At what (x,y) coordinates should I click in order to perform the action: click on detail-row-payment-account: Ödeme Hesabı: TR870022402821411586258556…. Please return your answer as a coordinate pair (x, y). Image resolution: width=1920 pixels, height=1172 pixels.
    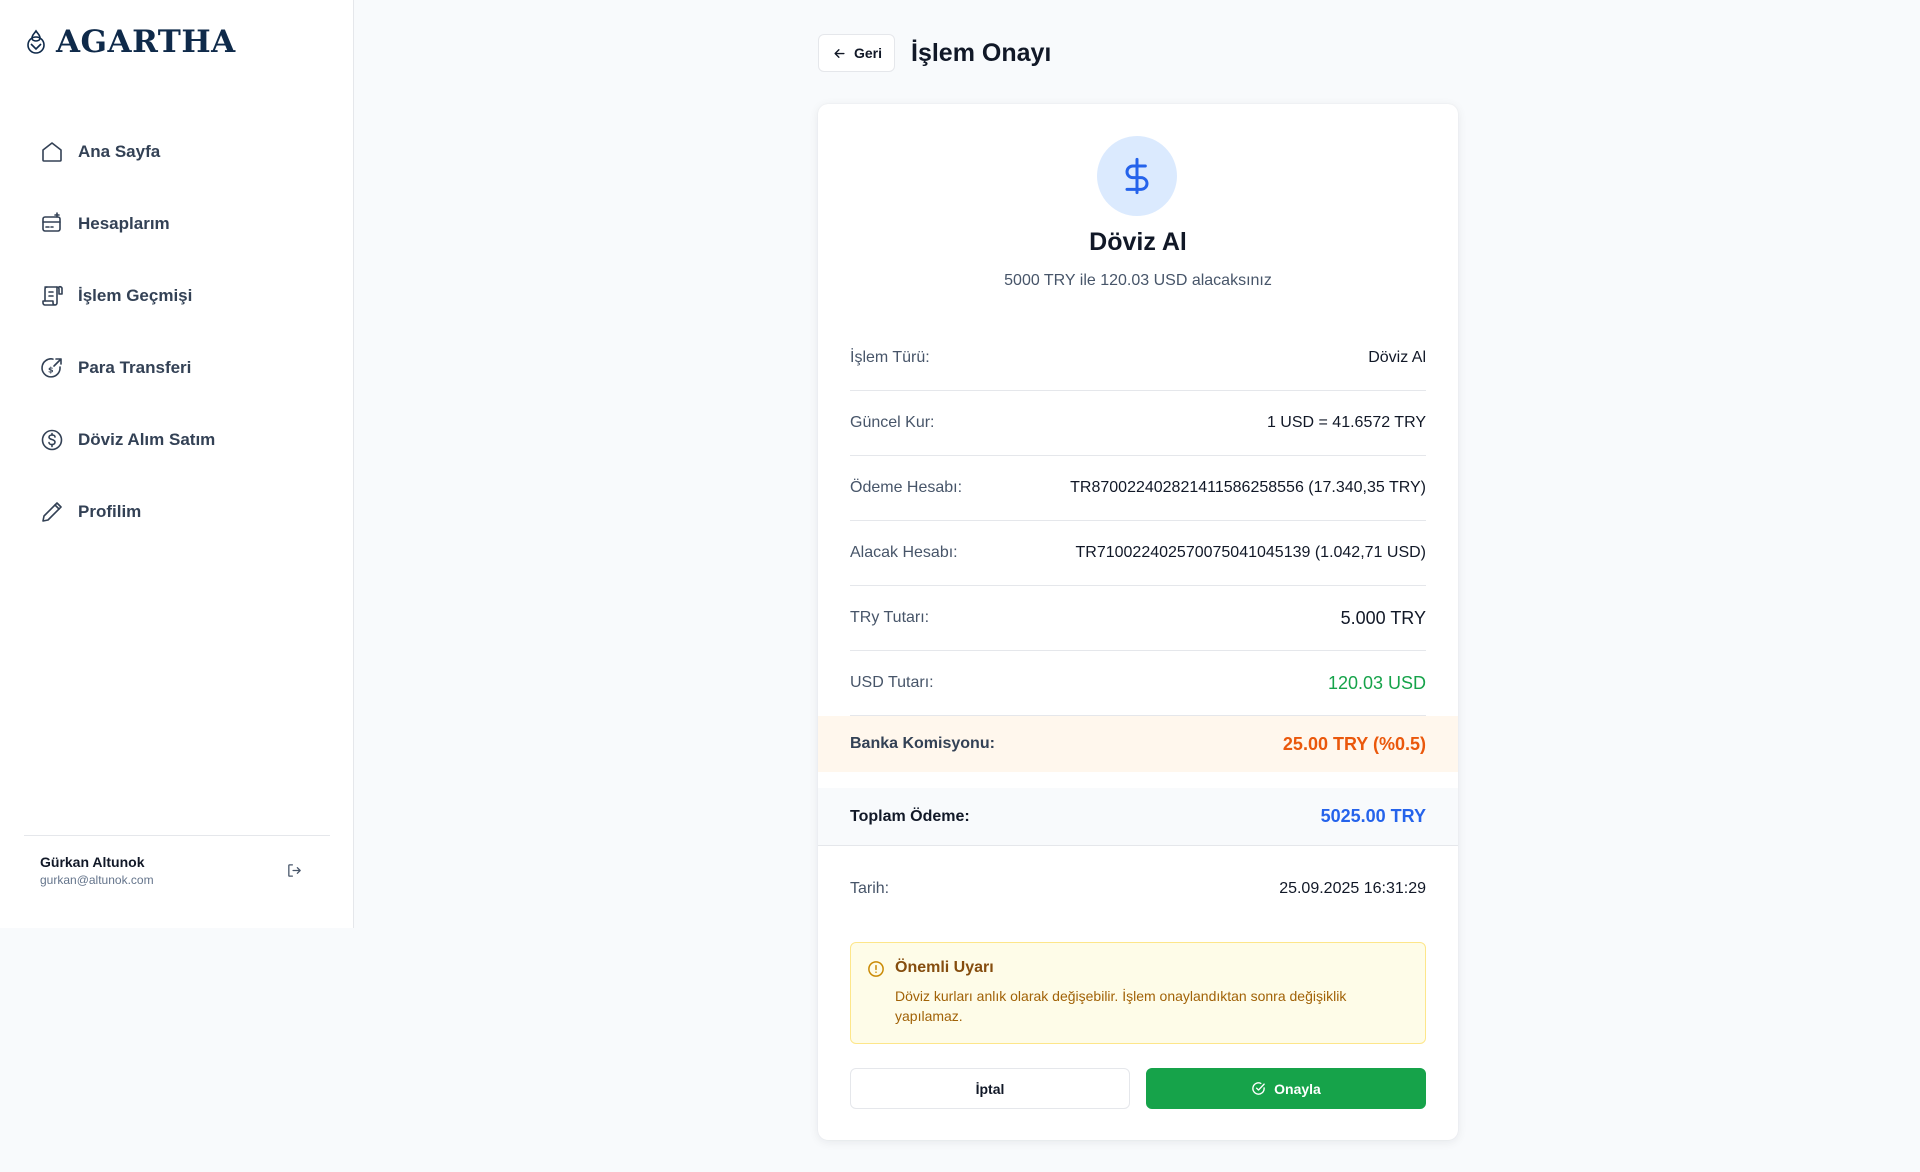
    Looking at the image, I should click on (1138, 488).